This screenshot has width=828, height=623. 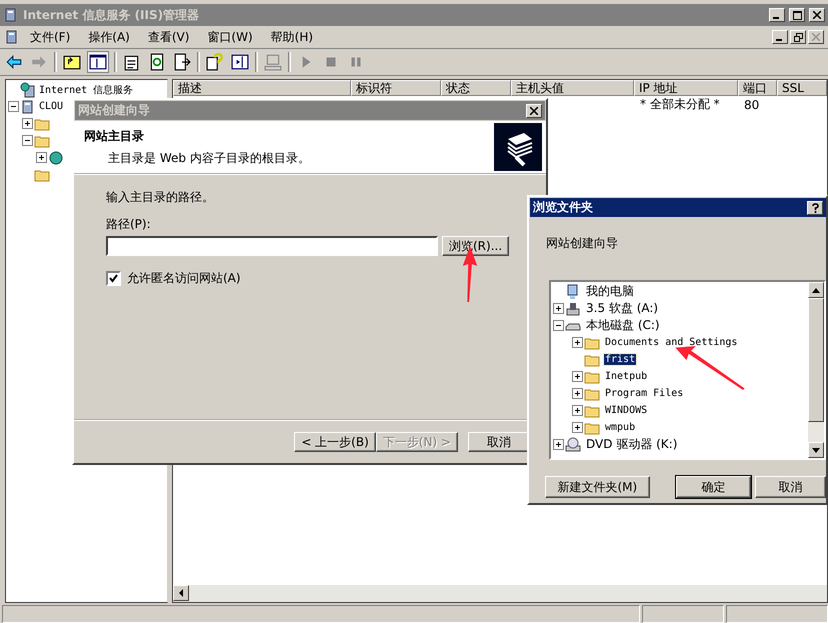 I want to click on minimize-button, so click(x=780, y=37).